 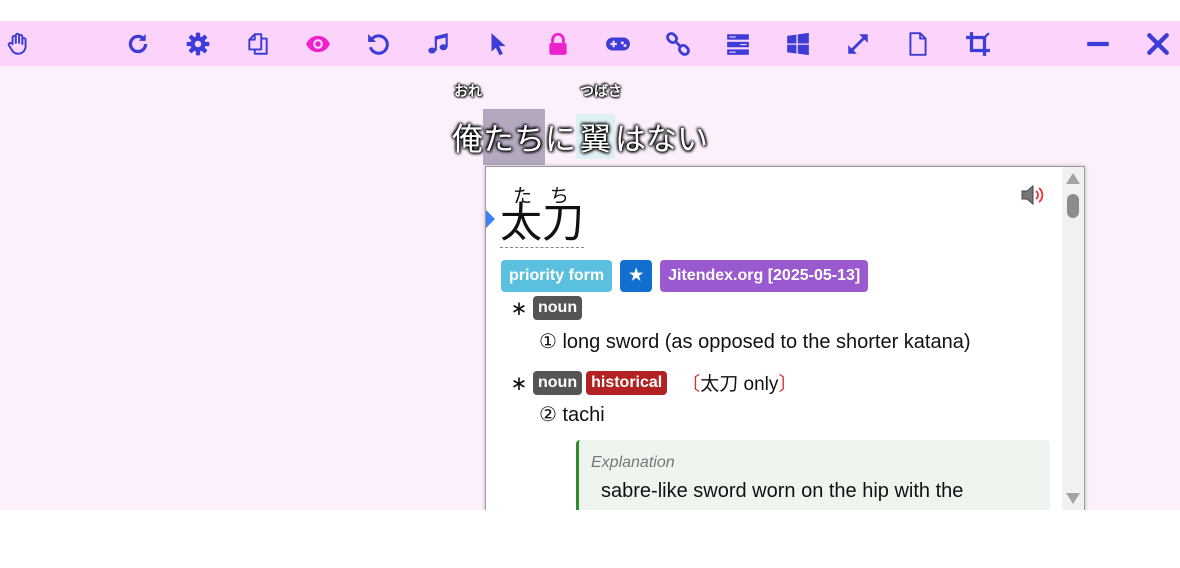 I want to click on word-tachi-highlighted: たち, so click(x=514, y=137).